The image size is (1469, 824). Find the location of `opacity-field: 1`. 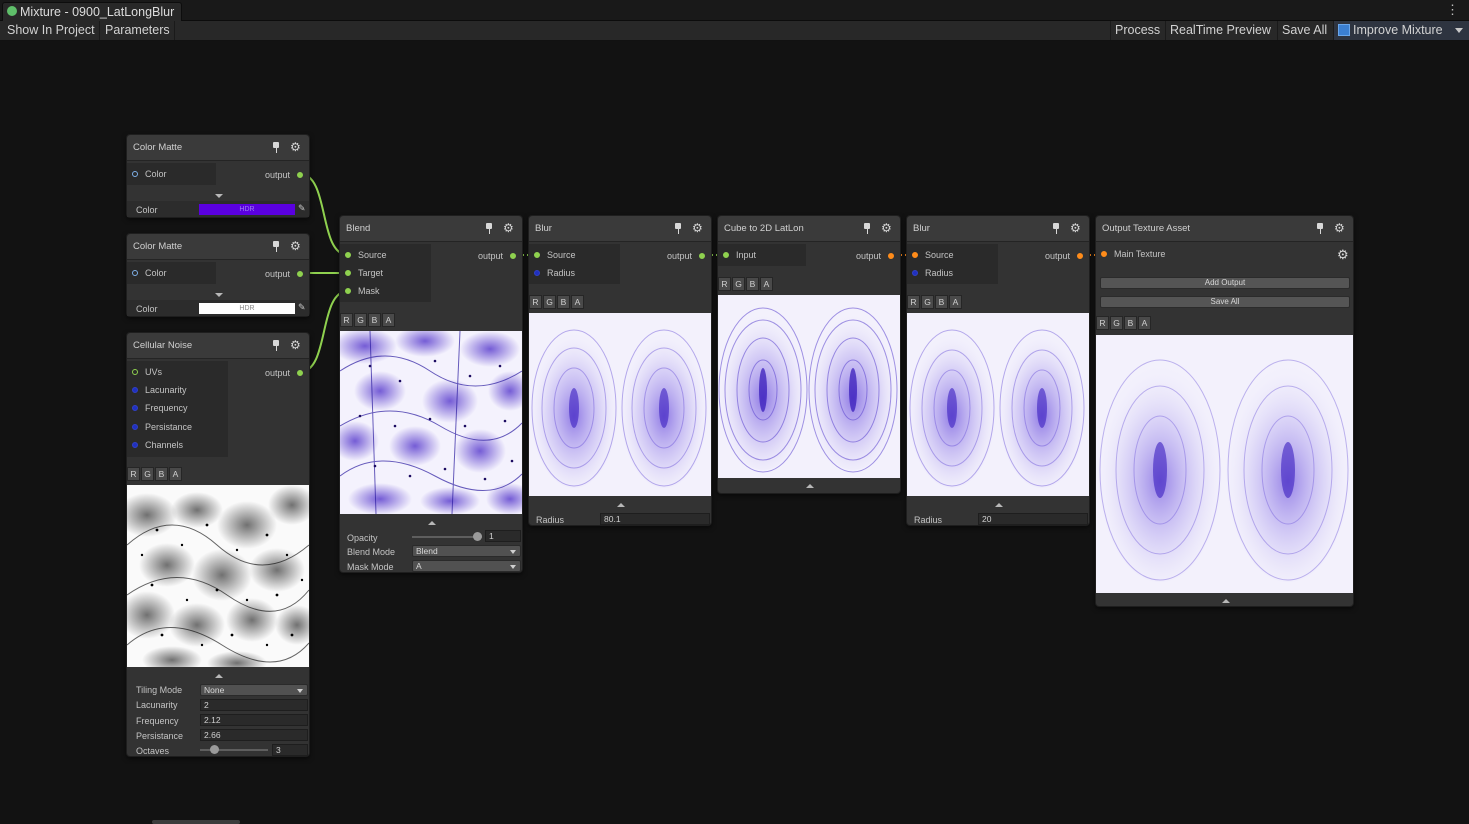

opacity-field: 1 is located at coordinates (503, 536).